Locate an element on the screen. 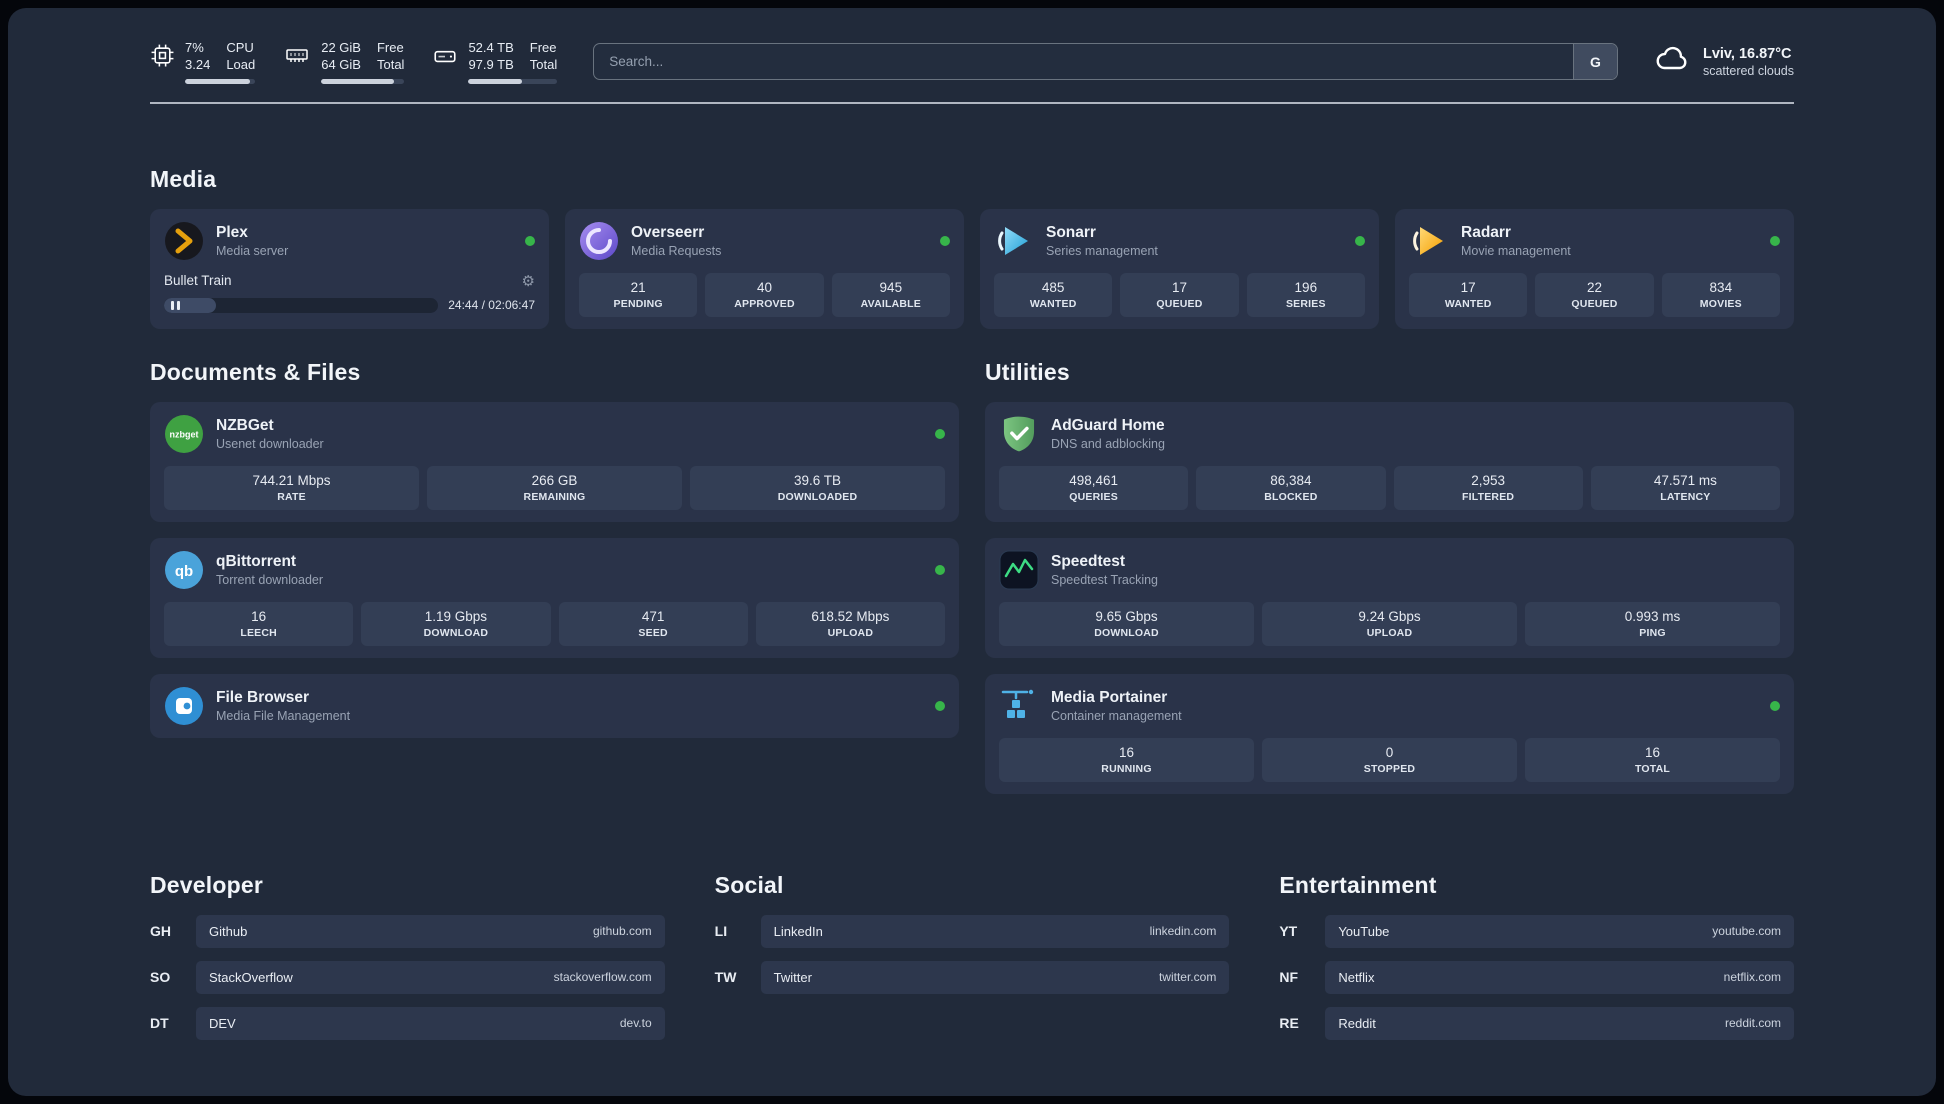 Image resolution: width=1944 pixels, height=1104 pixels. stat-label: QUEUED is located at coordinates (1179, 303).